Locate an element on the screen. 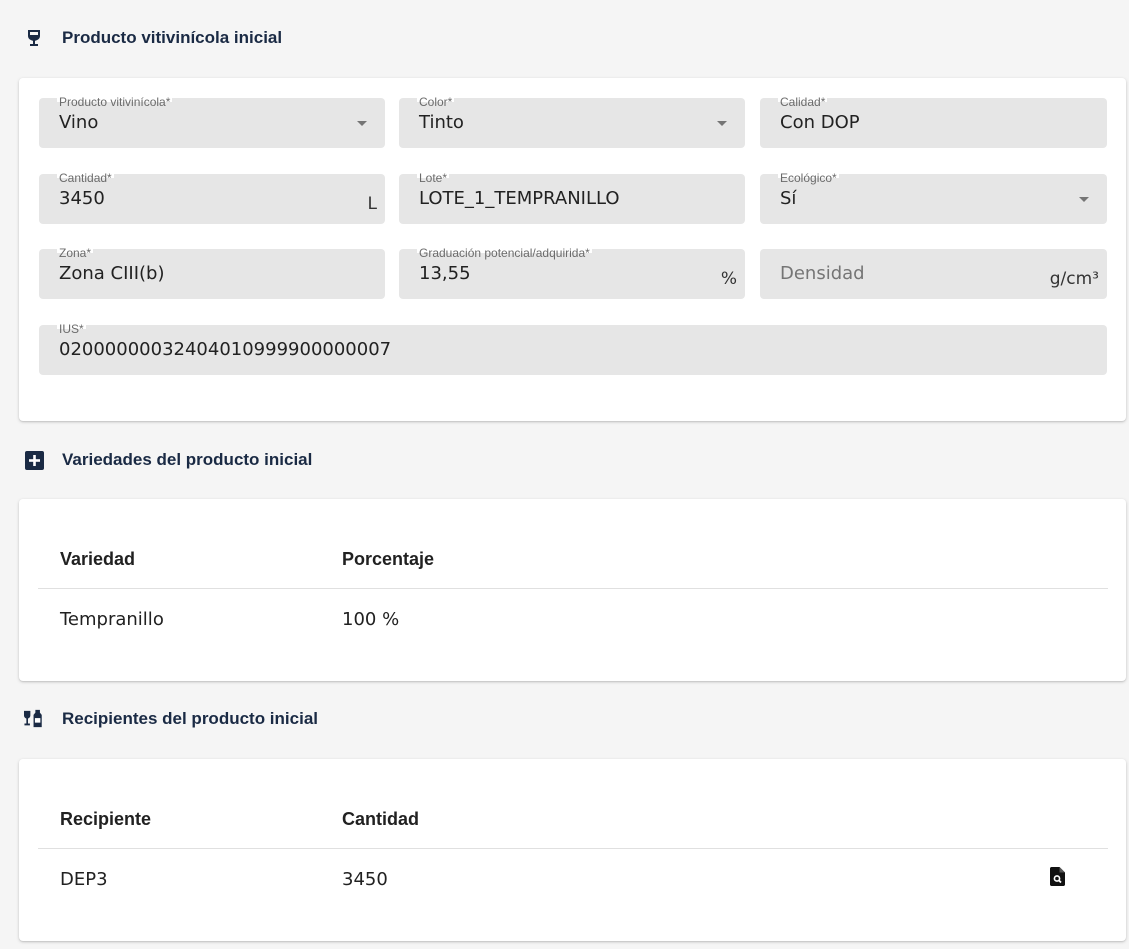  ecologico-label: Ecológico* is located at coordinates (808, 178).